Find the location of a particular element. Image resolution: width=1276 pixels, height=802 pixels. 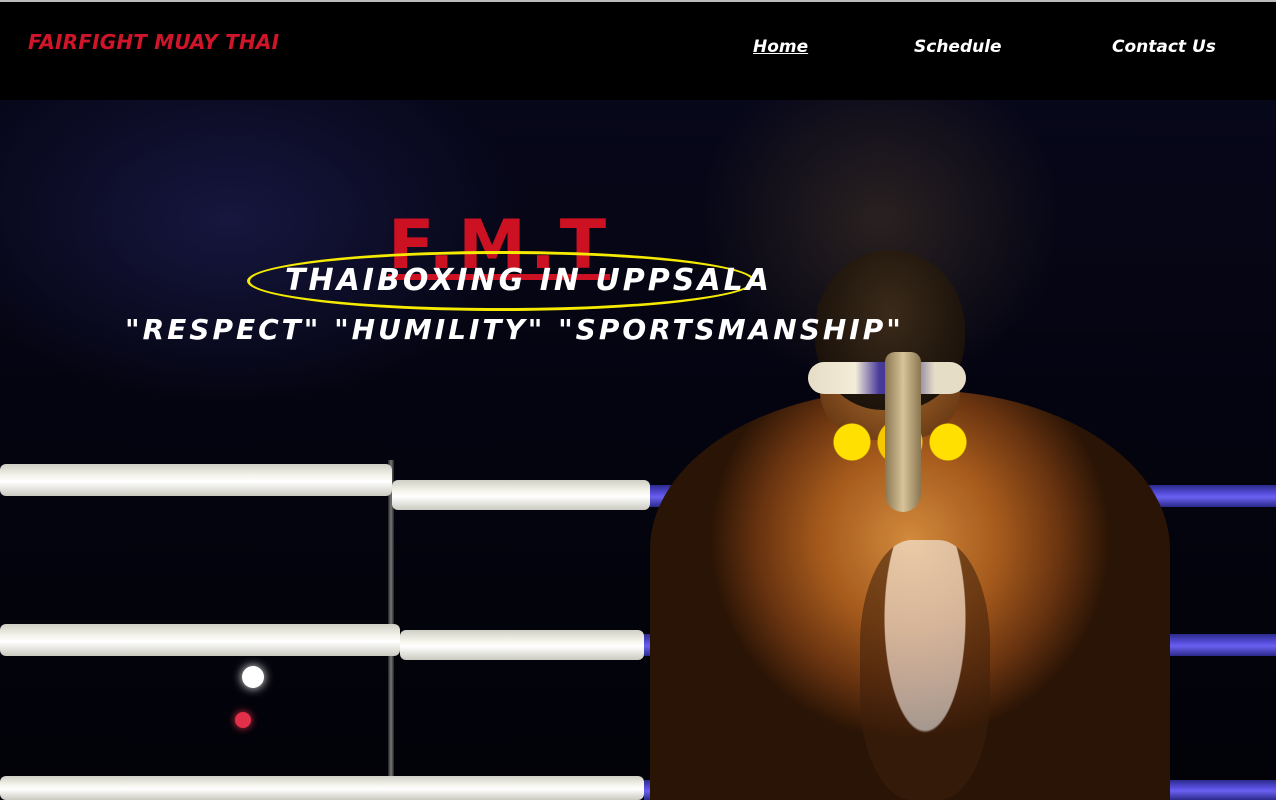

nav-link-contact-us: Contact Us is located at coordinates (1164, 47).